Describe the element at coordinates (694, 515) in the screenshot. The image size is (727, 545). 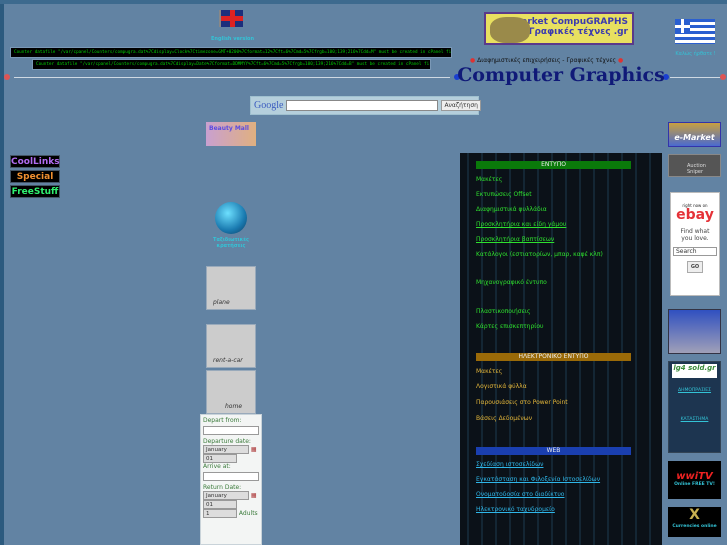
I see `currency-x-icon: X` at that location.